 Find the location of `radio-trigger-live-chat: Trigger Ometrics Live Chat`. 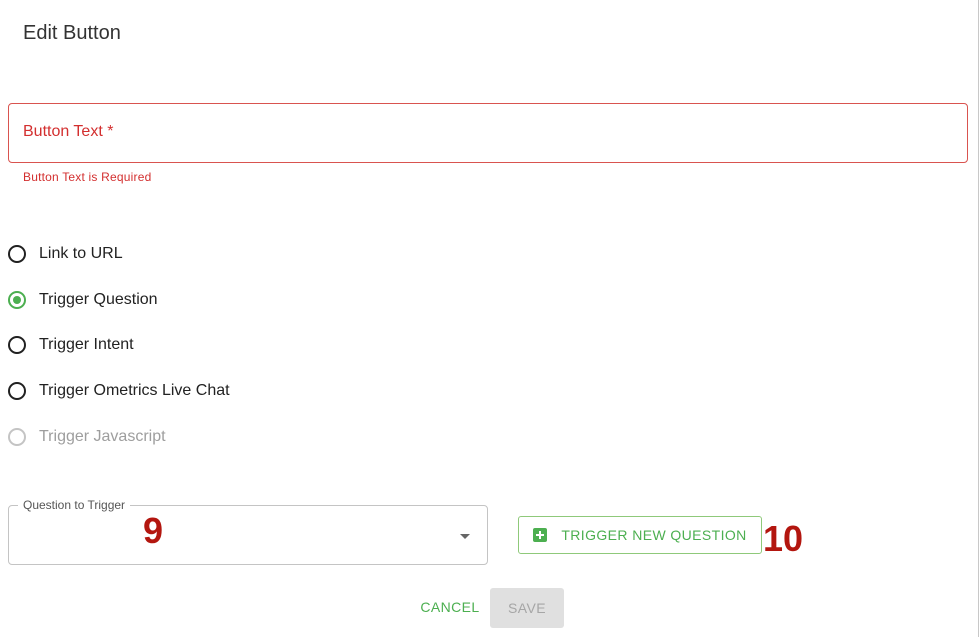

radio-trigger-live-chat: Trigger Ometrics Live Chat is located at coordinates (119, 391).